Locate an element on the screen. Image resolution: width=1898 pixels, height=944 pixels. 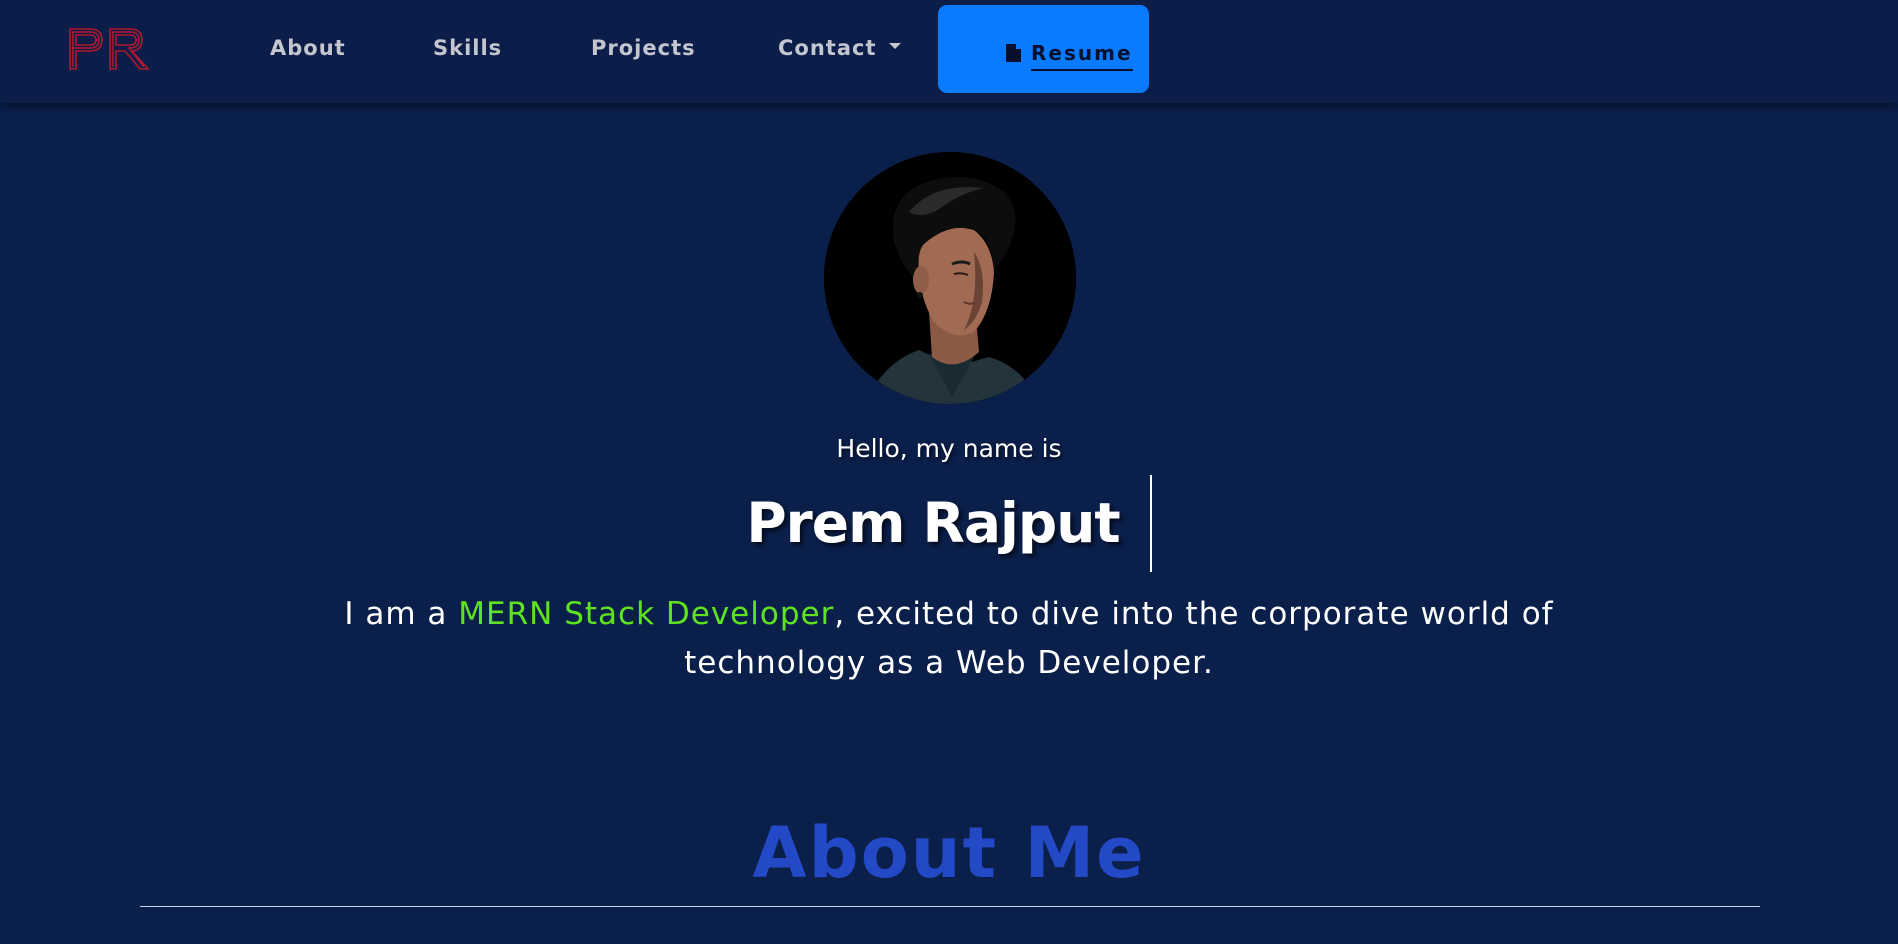
resume-button-content: Resume is located at coordinates (1069, 54).